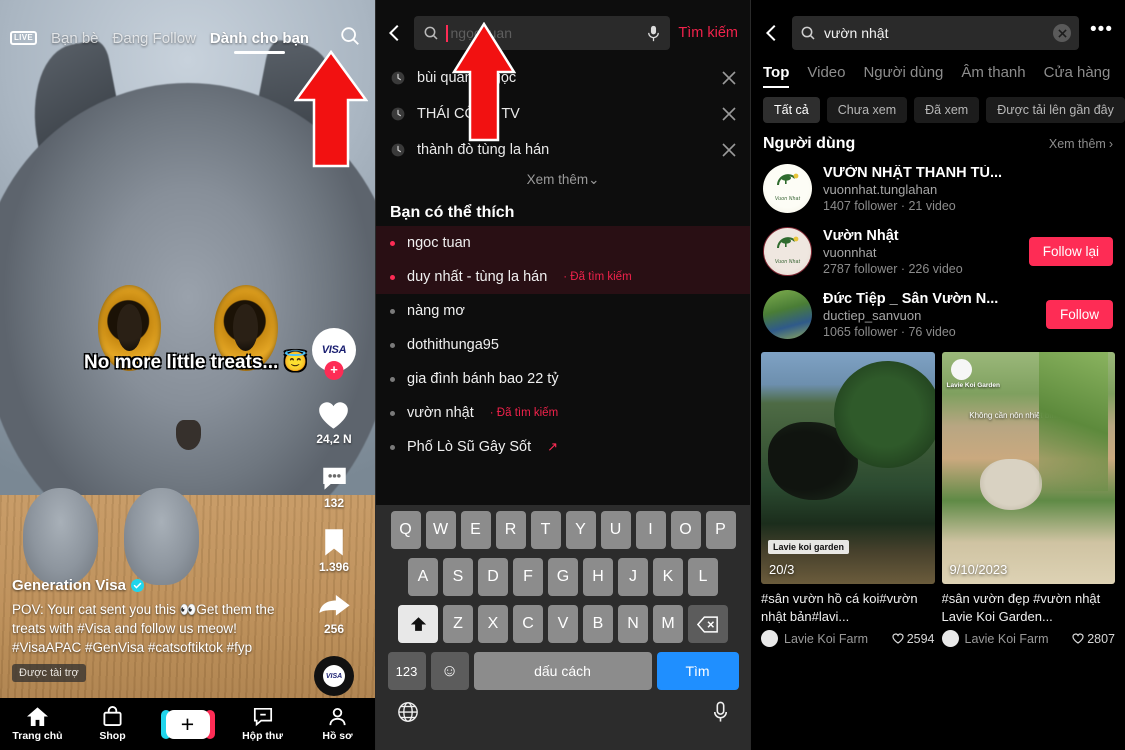 The height and width of the screenshot is (750, 1125). What do you see at coordinates (708, 624) in the screenshot?
I see `backspace-key` at bounding box center [708, 624].